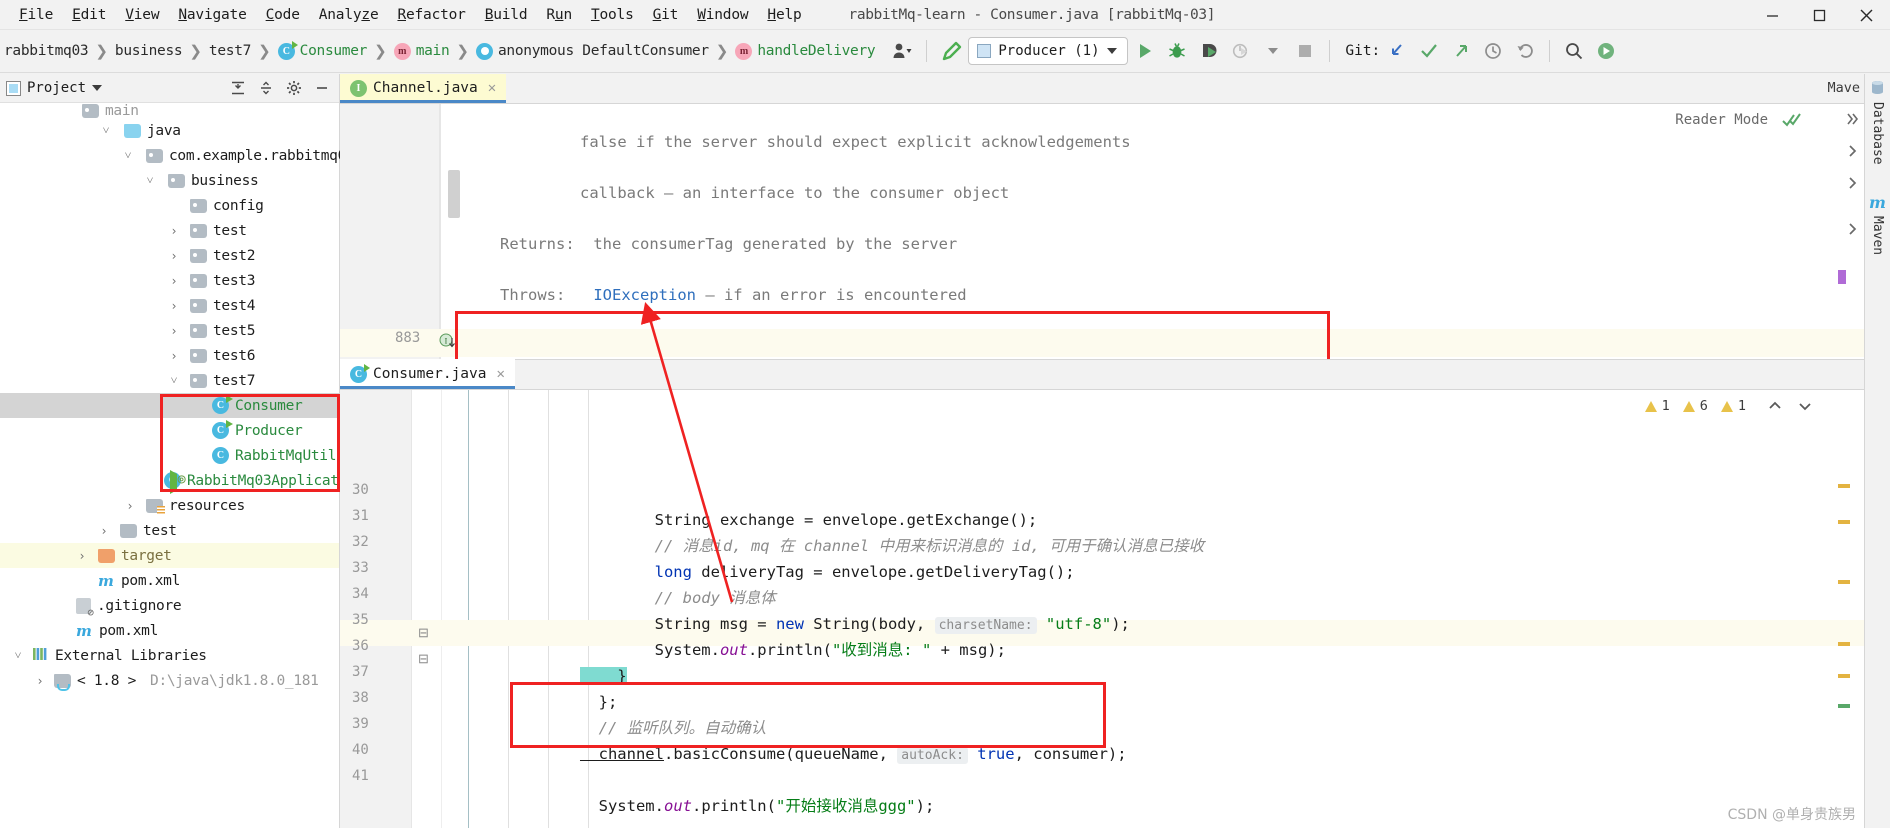 Image resolution: width=1890 pixels, height=828 pixels. I want to click on tree-node-producer: C Producer, so click(169, 430).